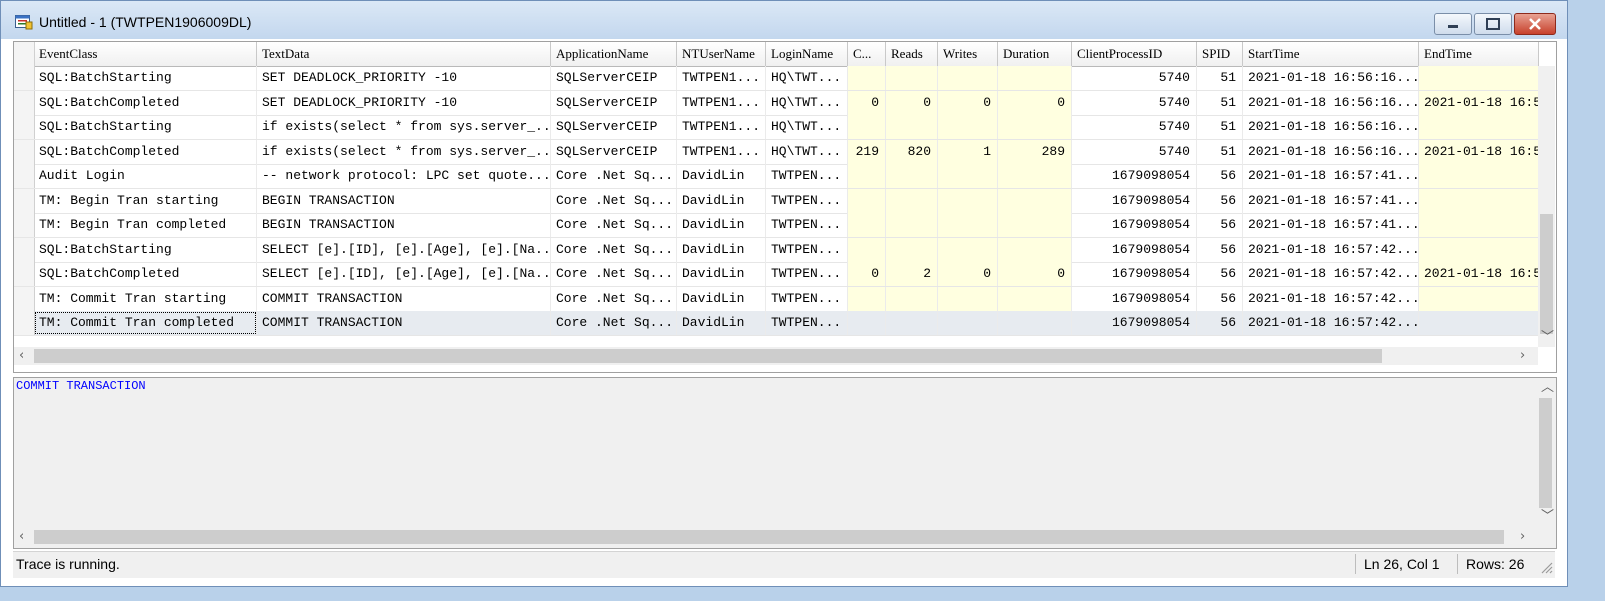 The width and height of the screenshot is (1605, 601). What do you see at coordinates (404, 200) in the screenshot?
I see `cell-textdata: BEGIN TRANSACTION` at bounding box center [404, 200].